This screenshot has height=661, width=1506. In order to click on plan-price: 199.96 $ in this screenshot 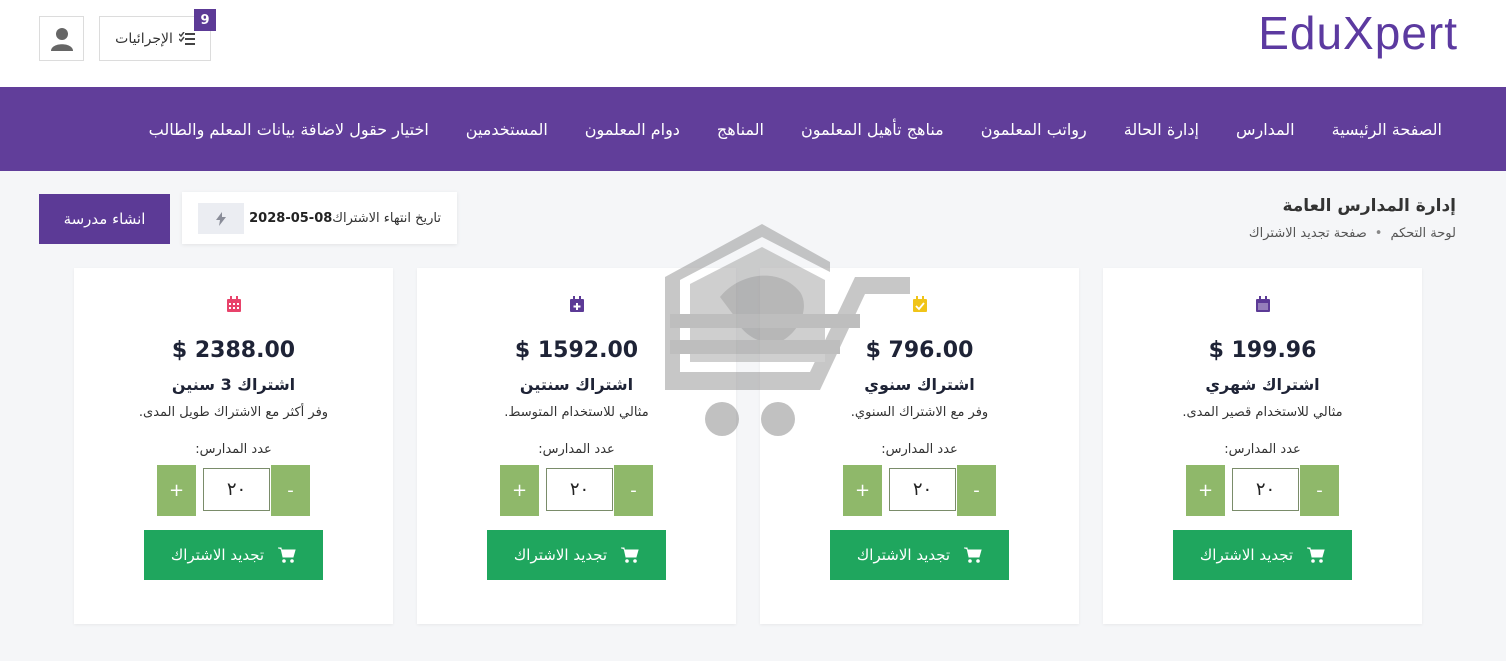, I will do `click(1262, 350)`.